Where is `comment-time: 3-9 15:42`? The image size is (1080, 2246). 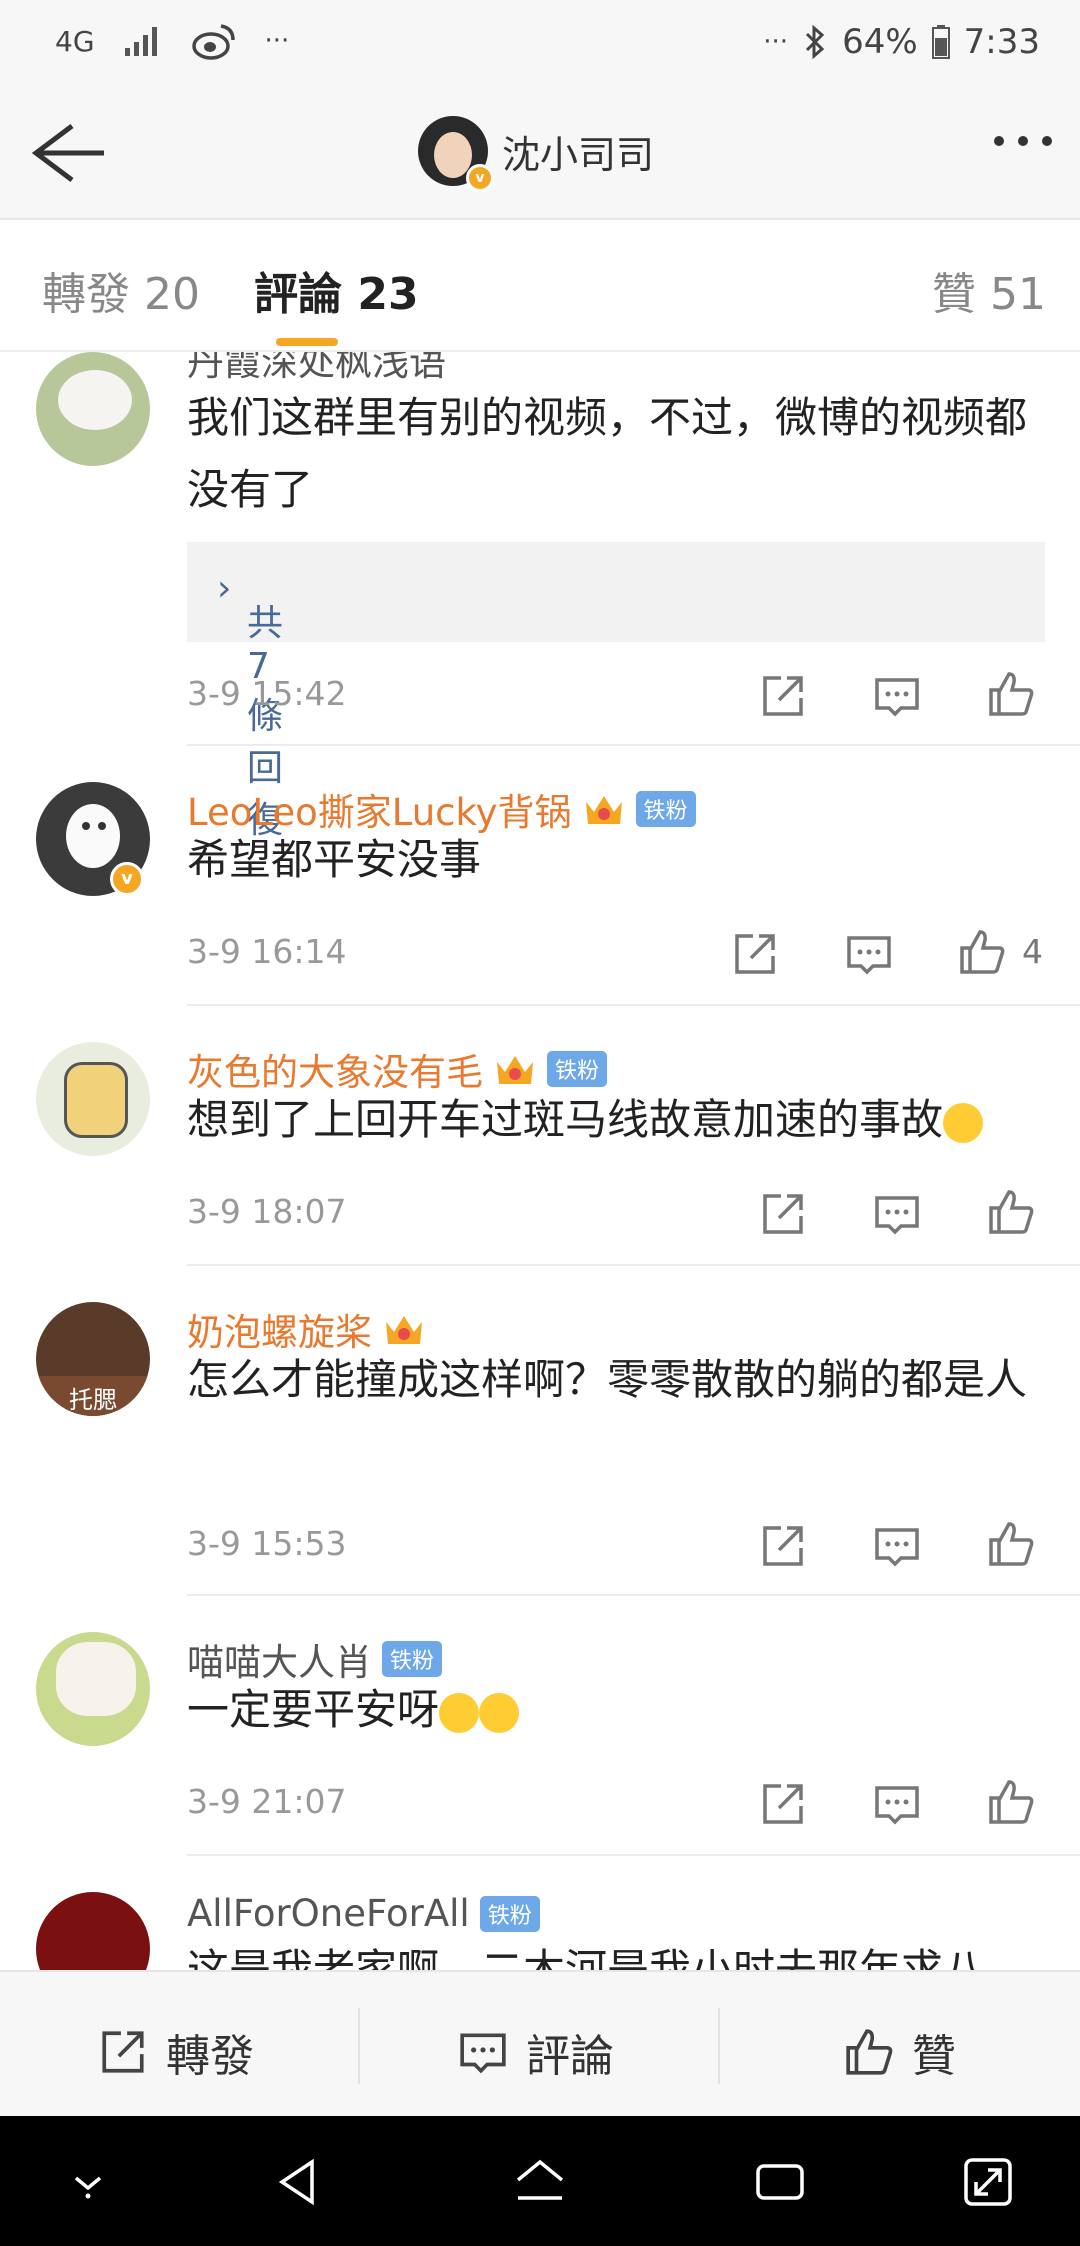 comment-time: 3-9 15:42 is located at coordinates (267, 693).